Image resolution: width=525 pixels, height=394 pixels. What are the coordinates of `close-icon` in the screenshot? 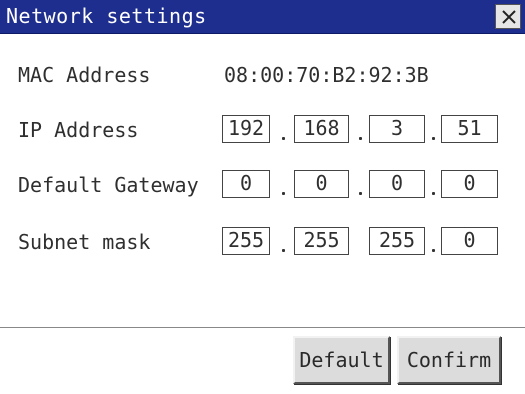 It's located at (509, 17).